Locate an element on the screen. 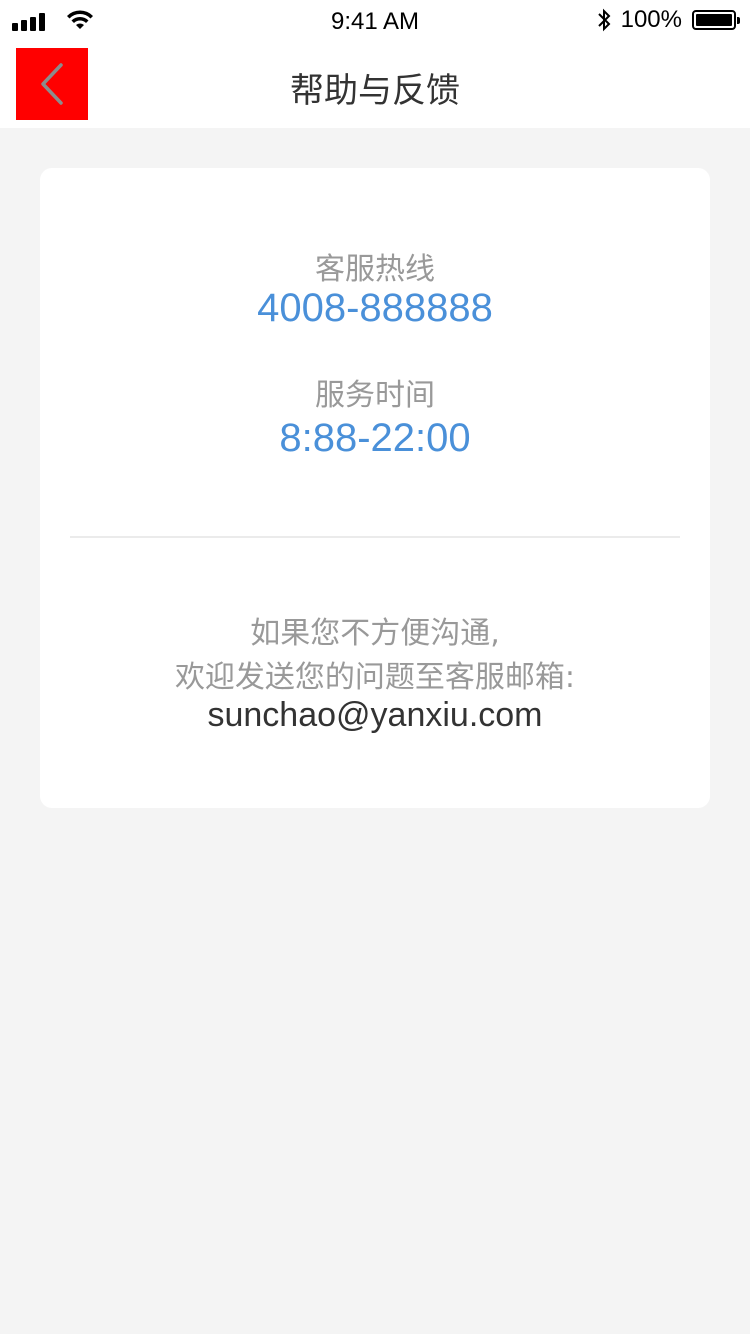  status-bar: 9:41 AM 100% is located at coordinates (375, 20).